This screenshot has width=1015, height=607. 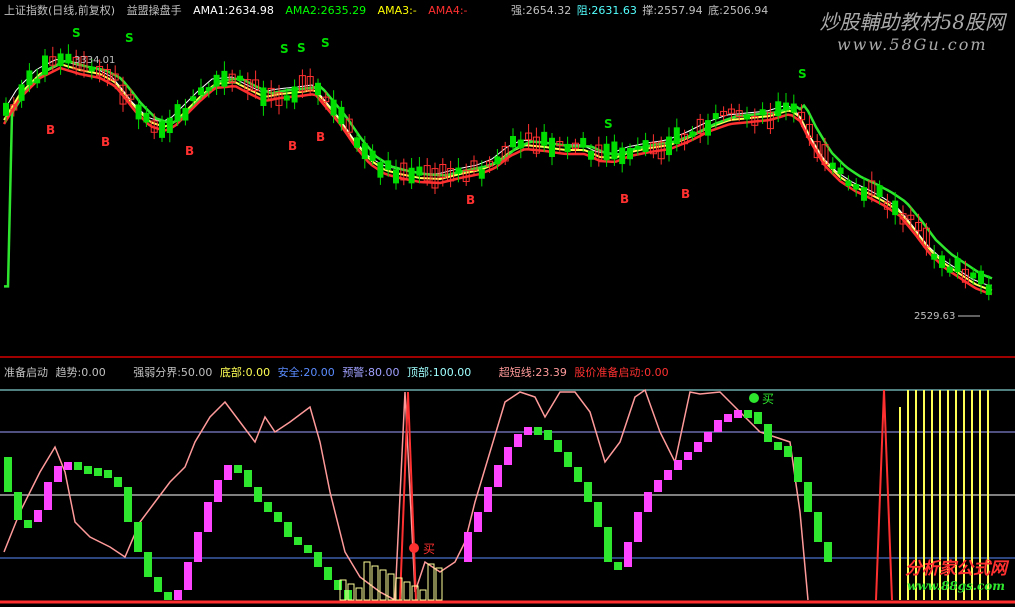 What do you see at coordinates (935, 316) in the screenshot?
I see `low-price-label: 2529.63` at bounding box center [935, 316].